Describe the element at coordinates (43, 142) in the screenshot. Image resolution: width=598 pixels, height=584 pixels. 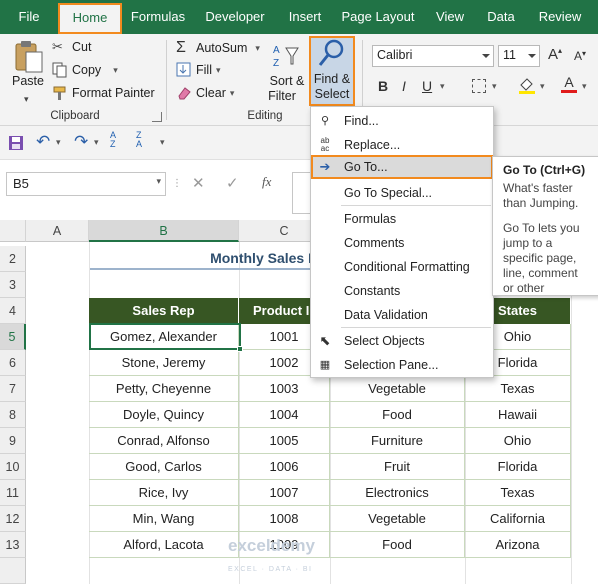
I see `undo-icon: ↶` at that location.